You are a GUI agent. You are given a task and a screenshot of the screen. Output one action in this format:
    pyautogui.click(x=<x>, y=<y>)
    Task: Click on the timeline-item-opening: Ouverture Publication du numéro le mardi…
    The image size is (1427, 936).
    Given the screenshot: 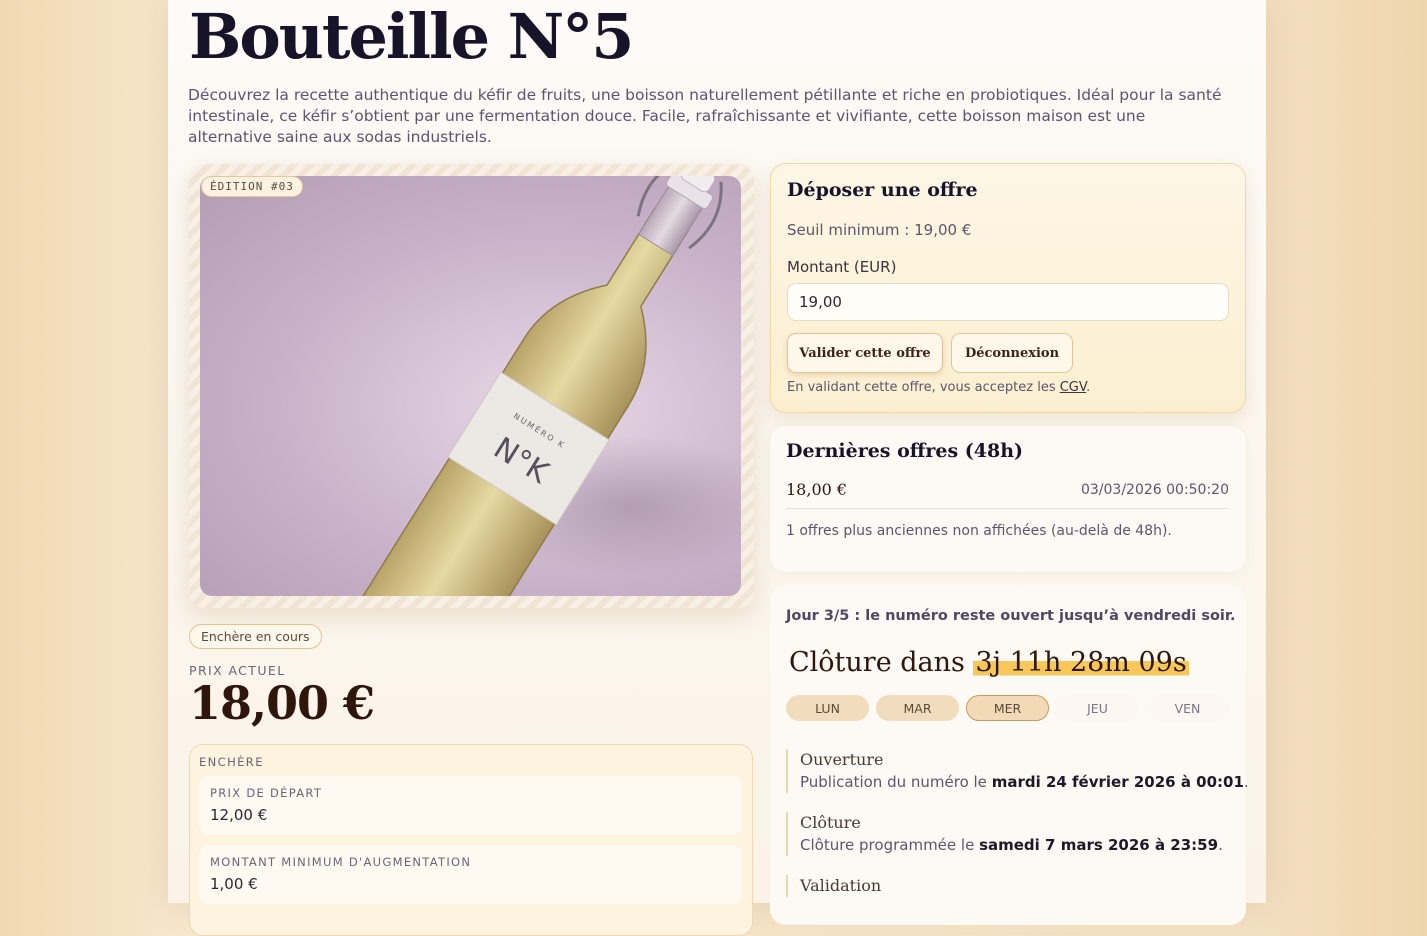 What is the action you would take?
    pyautogui.click(x=1017, y=771)
    